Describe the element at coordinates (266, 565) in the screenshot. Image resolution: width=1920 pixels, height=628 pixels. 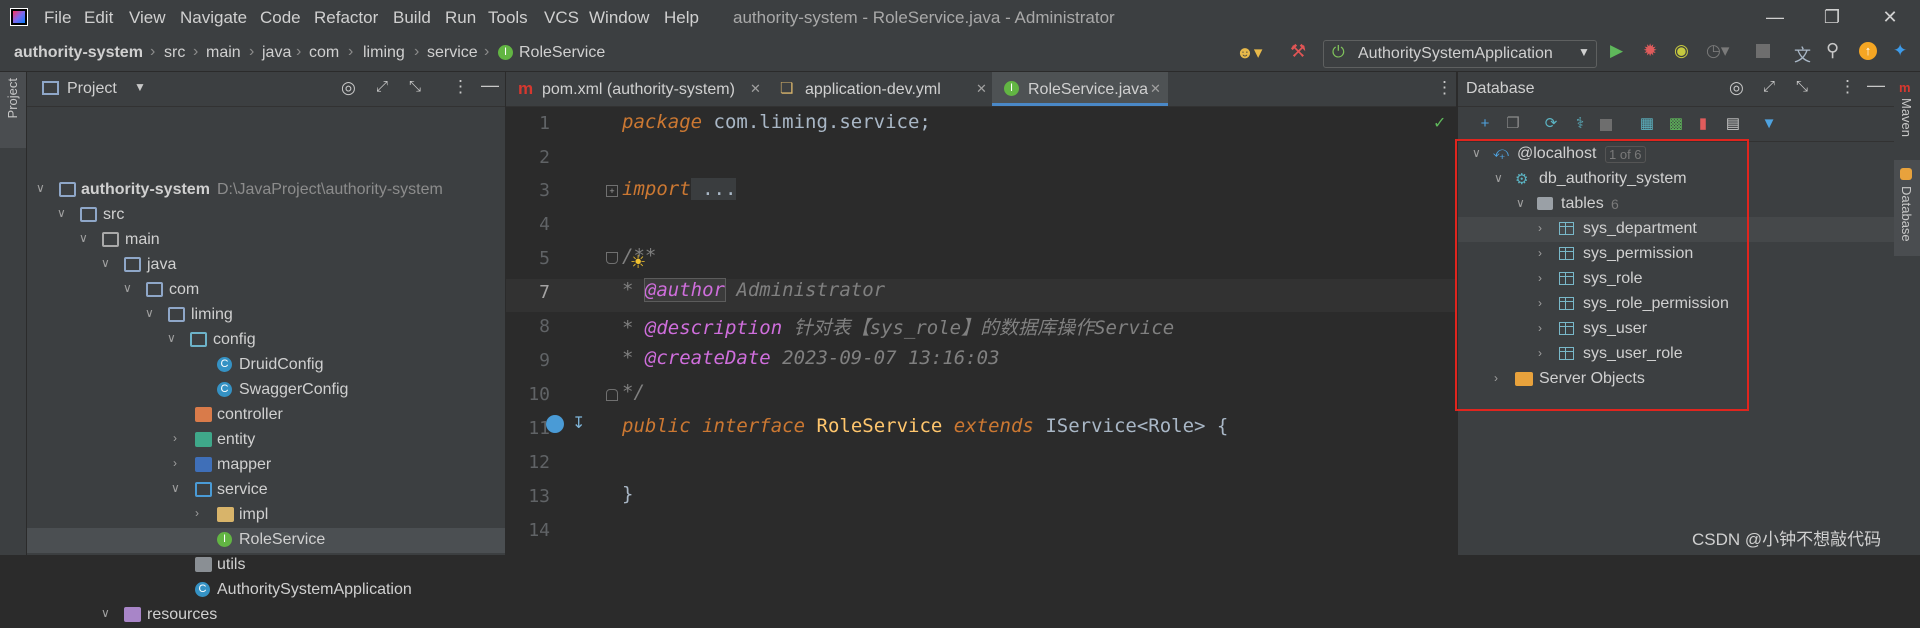
I see `tree-item-utils: utils` at that location.